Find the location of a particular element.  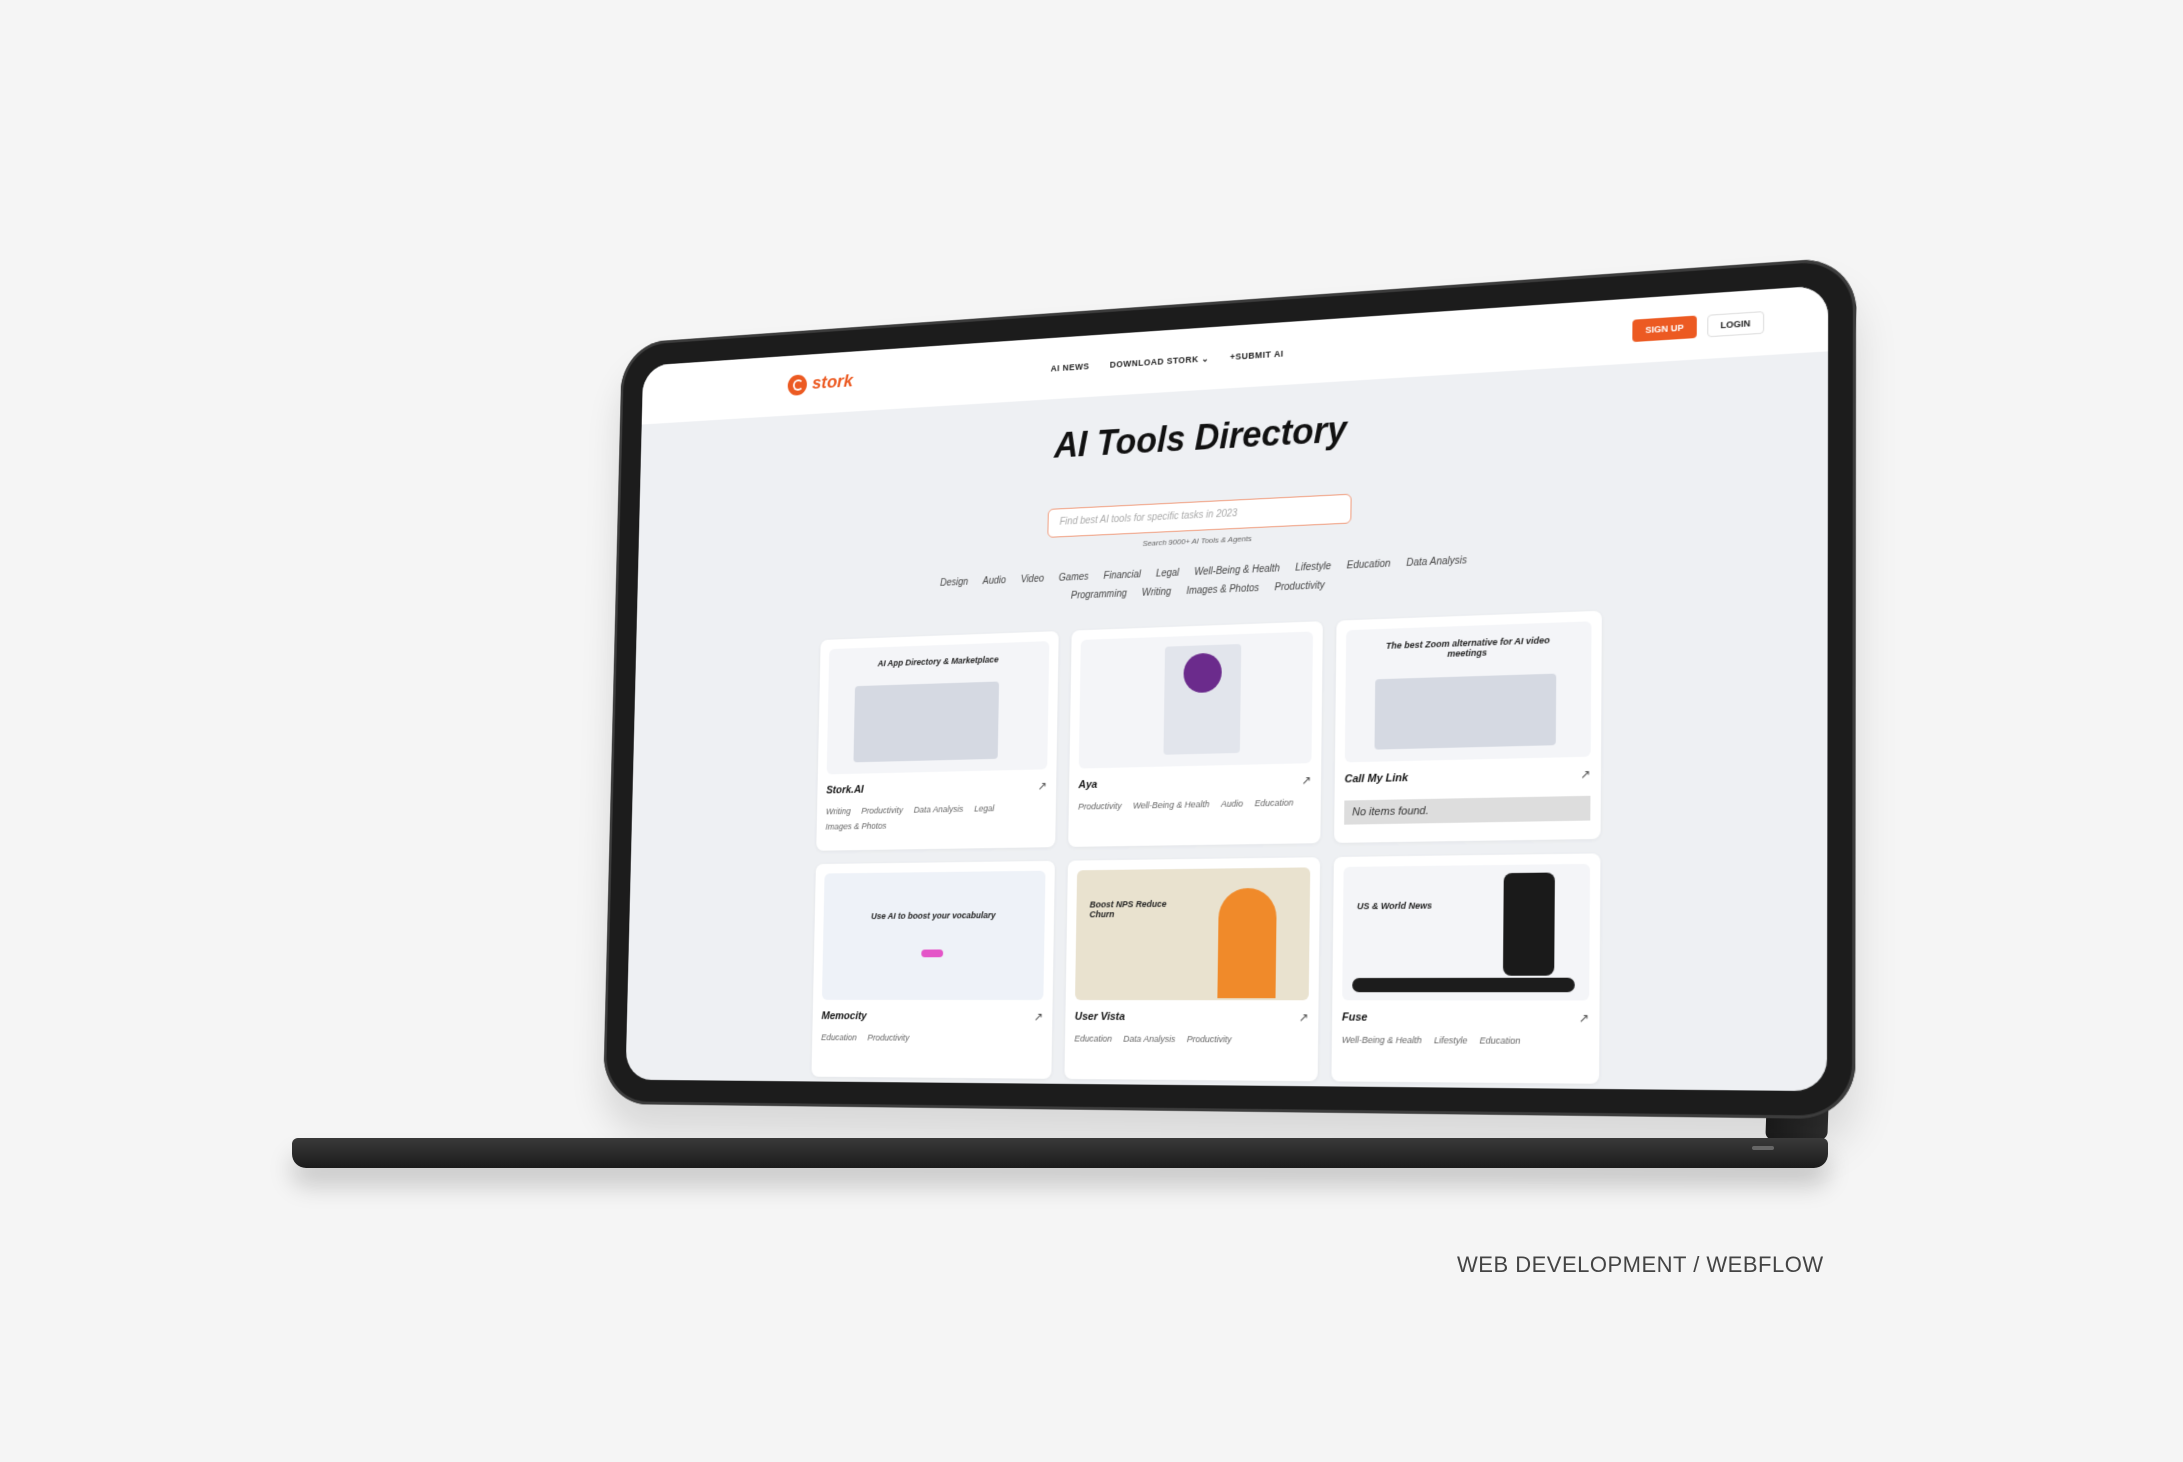

tag: Writing is located at coordinates (838, 811).